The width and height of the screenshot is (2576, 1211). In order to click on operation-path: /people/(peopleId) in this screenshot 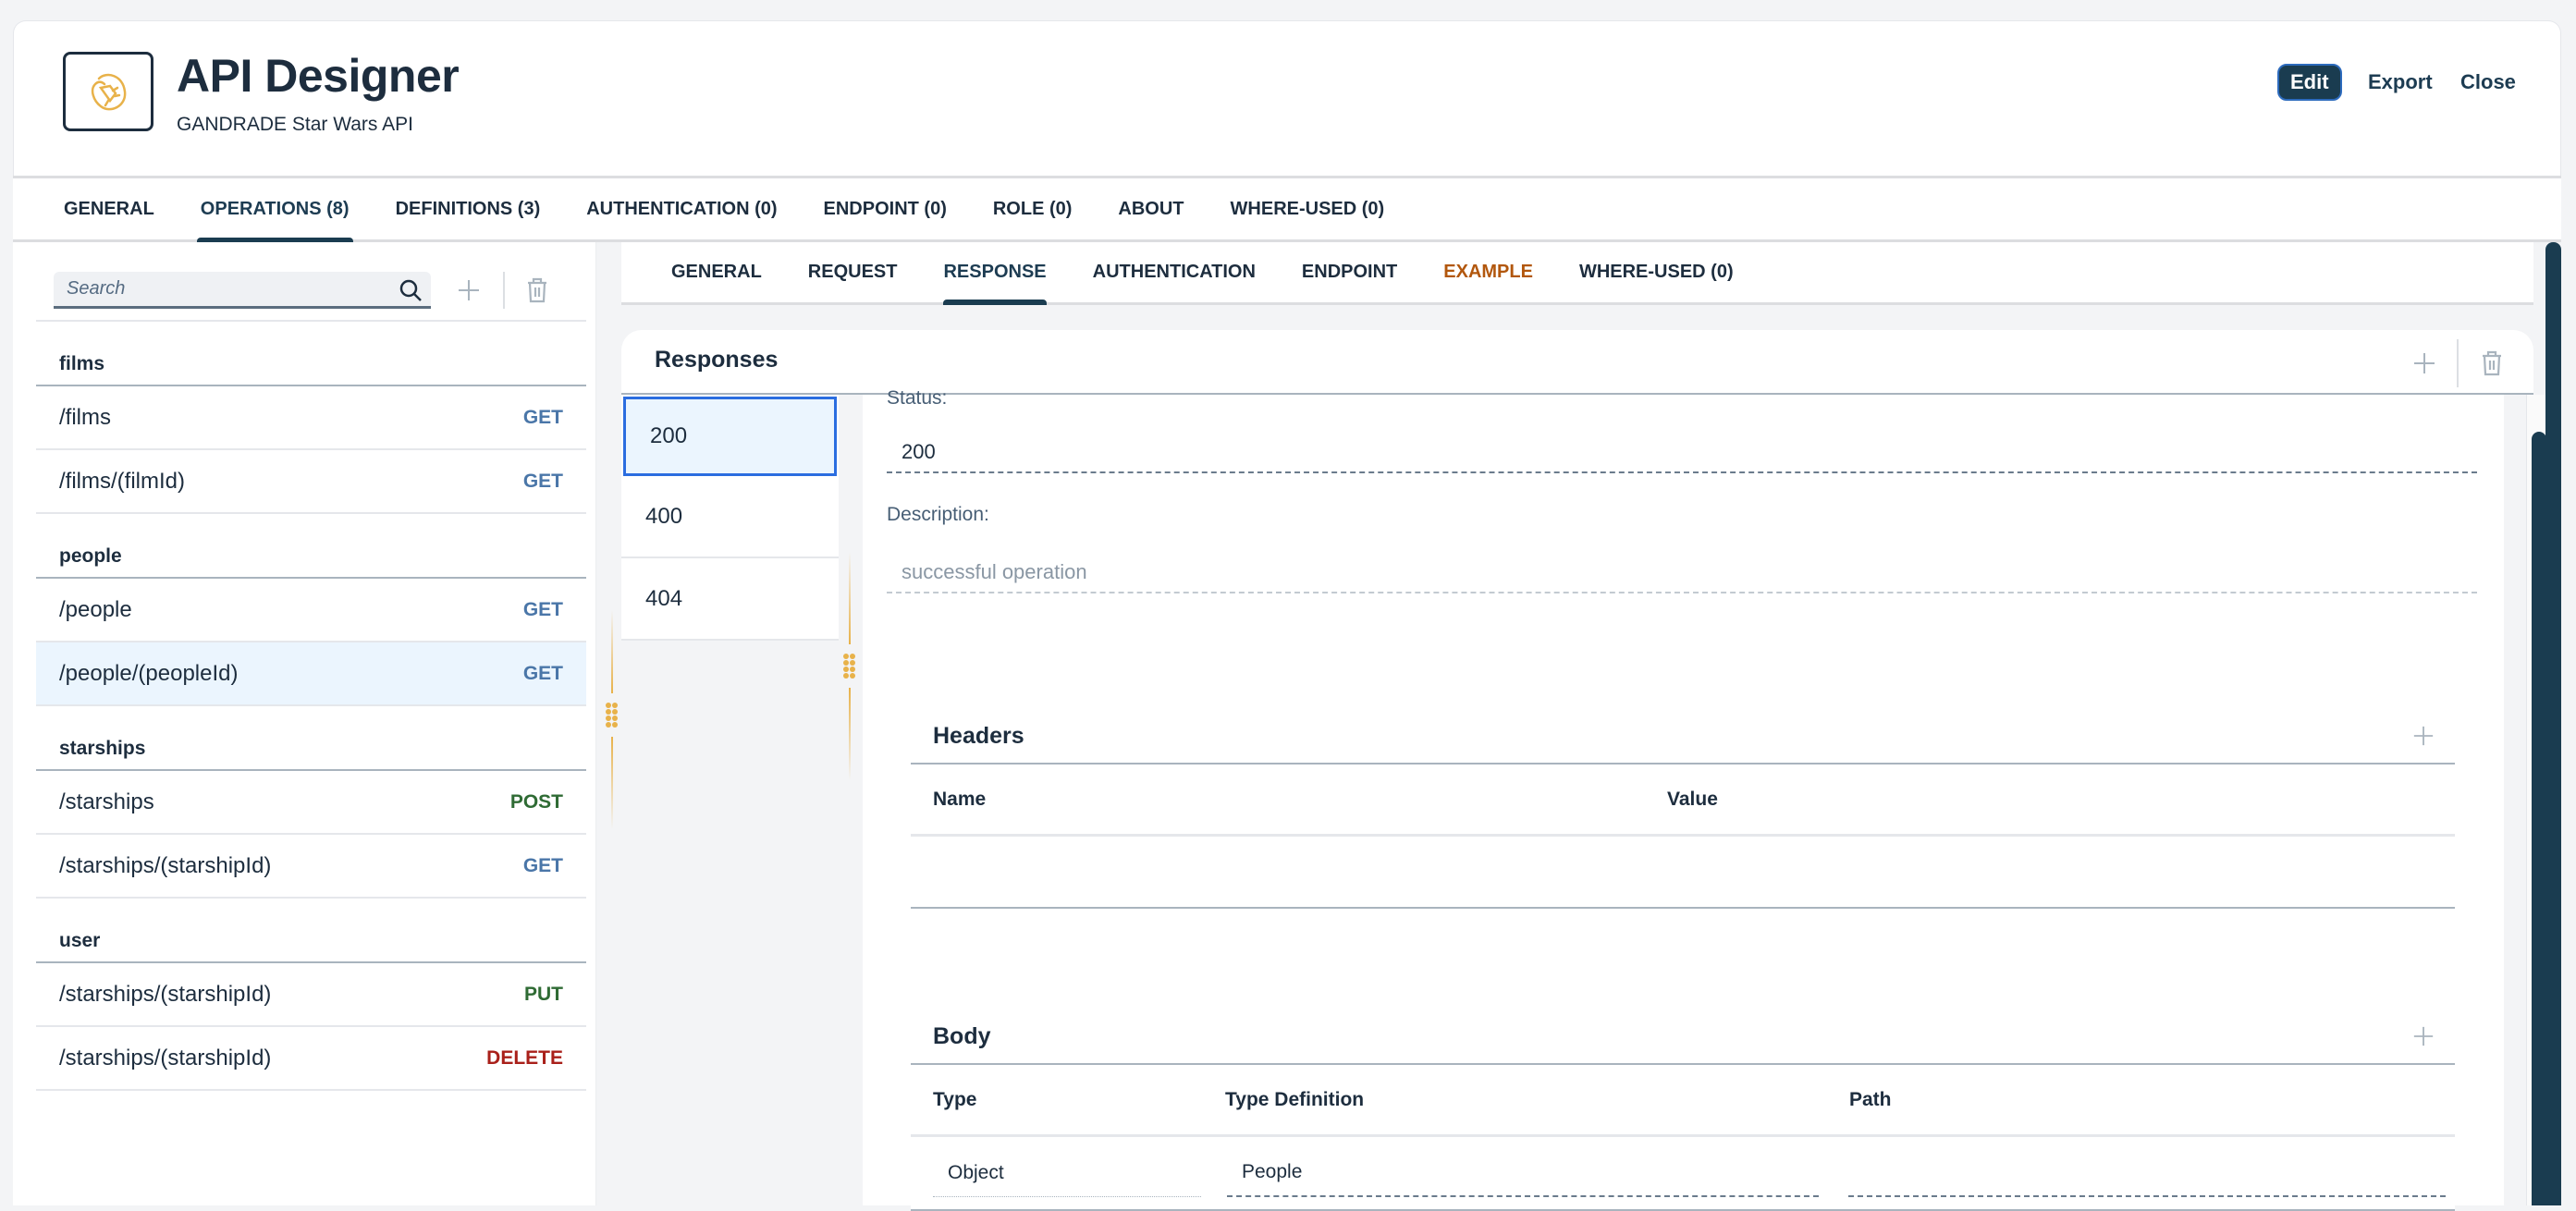, I will do `click(149, 673)`.